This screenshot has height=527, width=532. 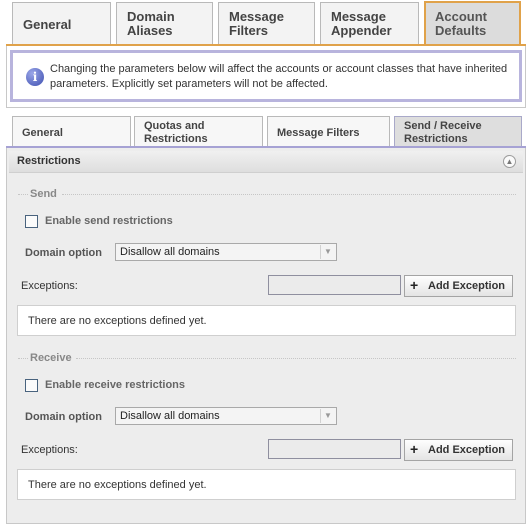 I want to click on receive-add-exception-button: + Add Exception, so click(x=458, y=450).